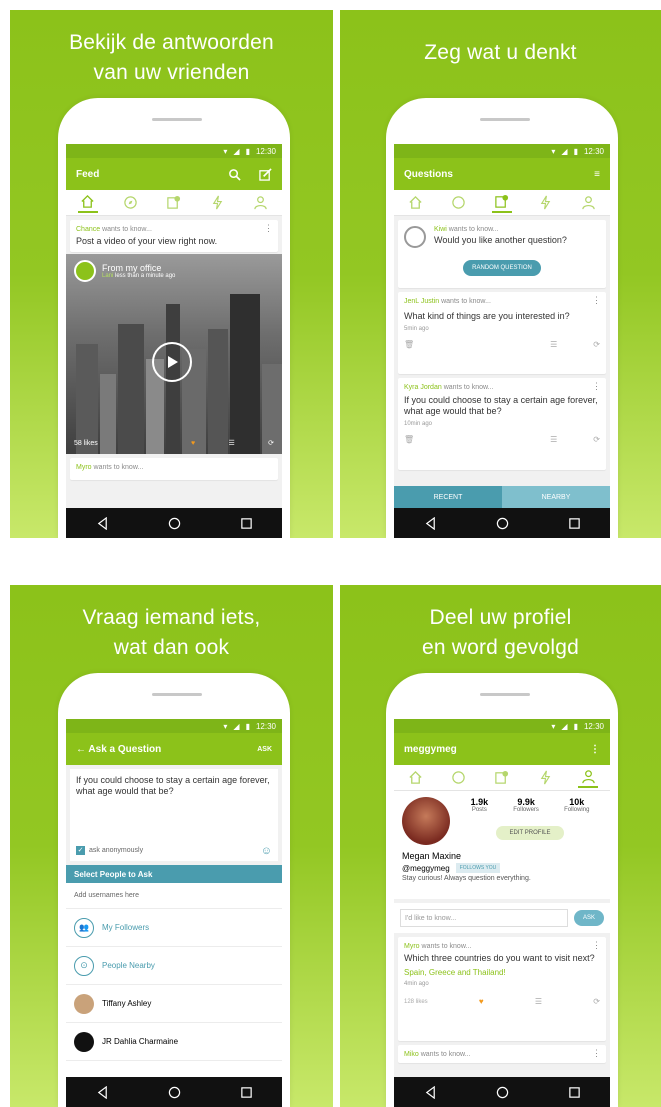  Describe the element at coordinates (80, 850) in the screenshot. I see `checkbox: ✓` at that location.